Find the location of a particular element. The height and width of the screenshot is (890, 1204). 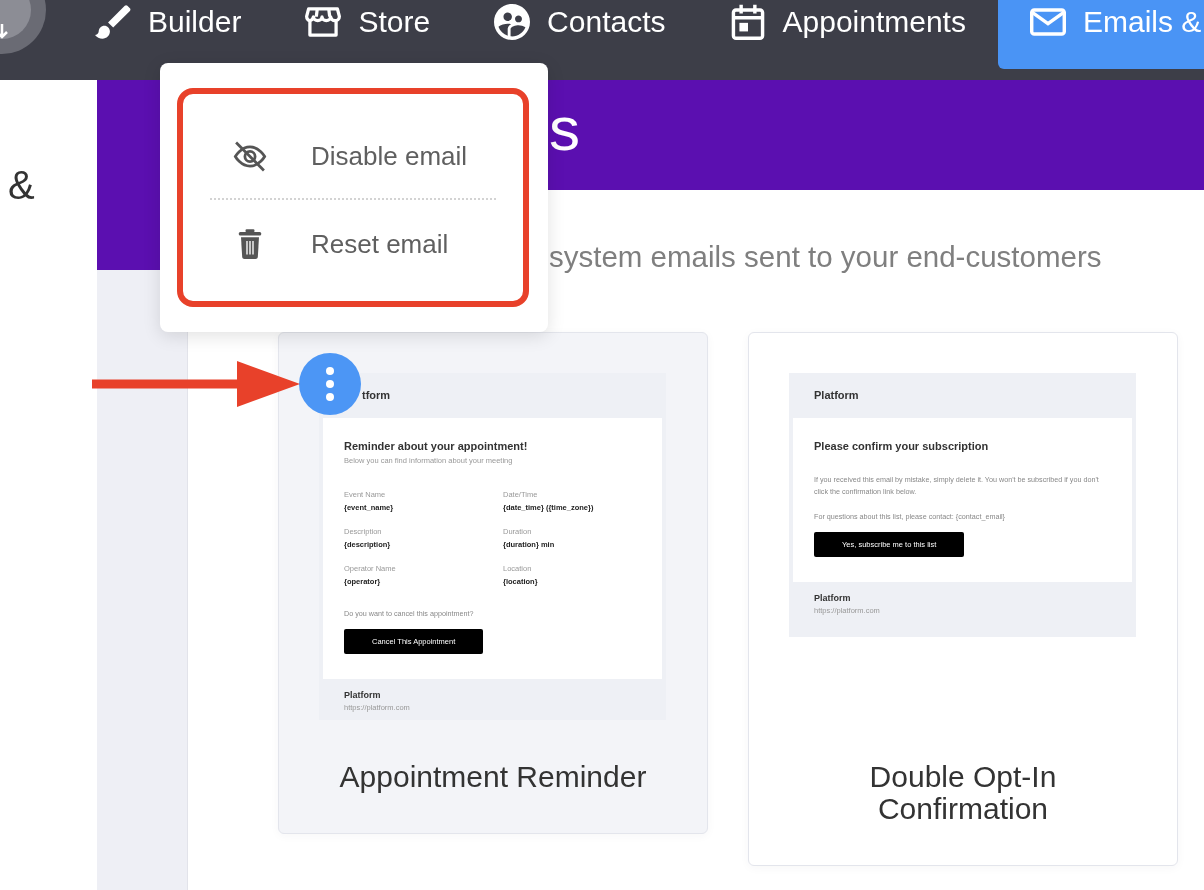

menu-item: Disable email is located at coordinates (353, 156).